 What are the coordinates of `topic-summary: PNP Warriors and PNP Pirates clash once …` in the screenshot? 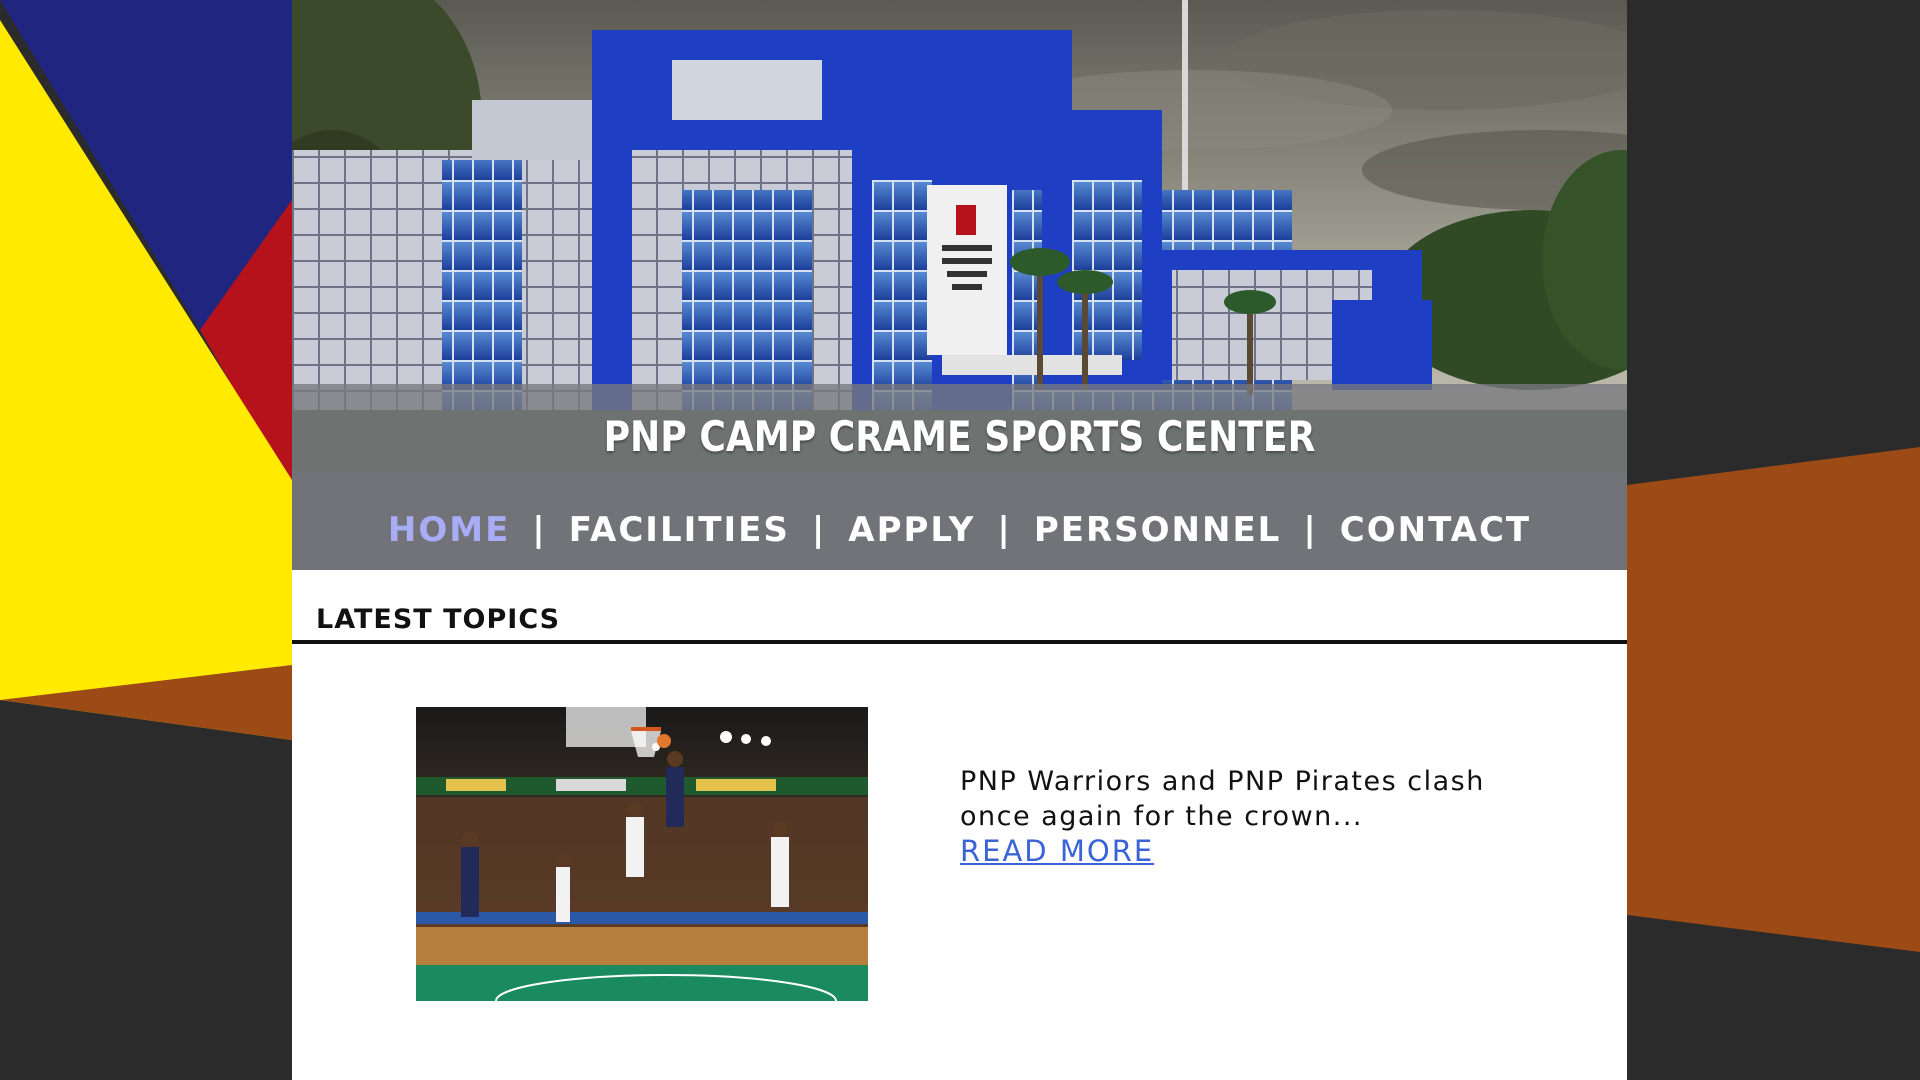 It's located at (1222, 799).